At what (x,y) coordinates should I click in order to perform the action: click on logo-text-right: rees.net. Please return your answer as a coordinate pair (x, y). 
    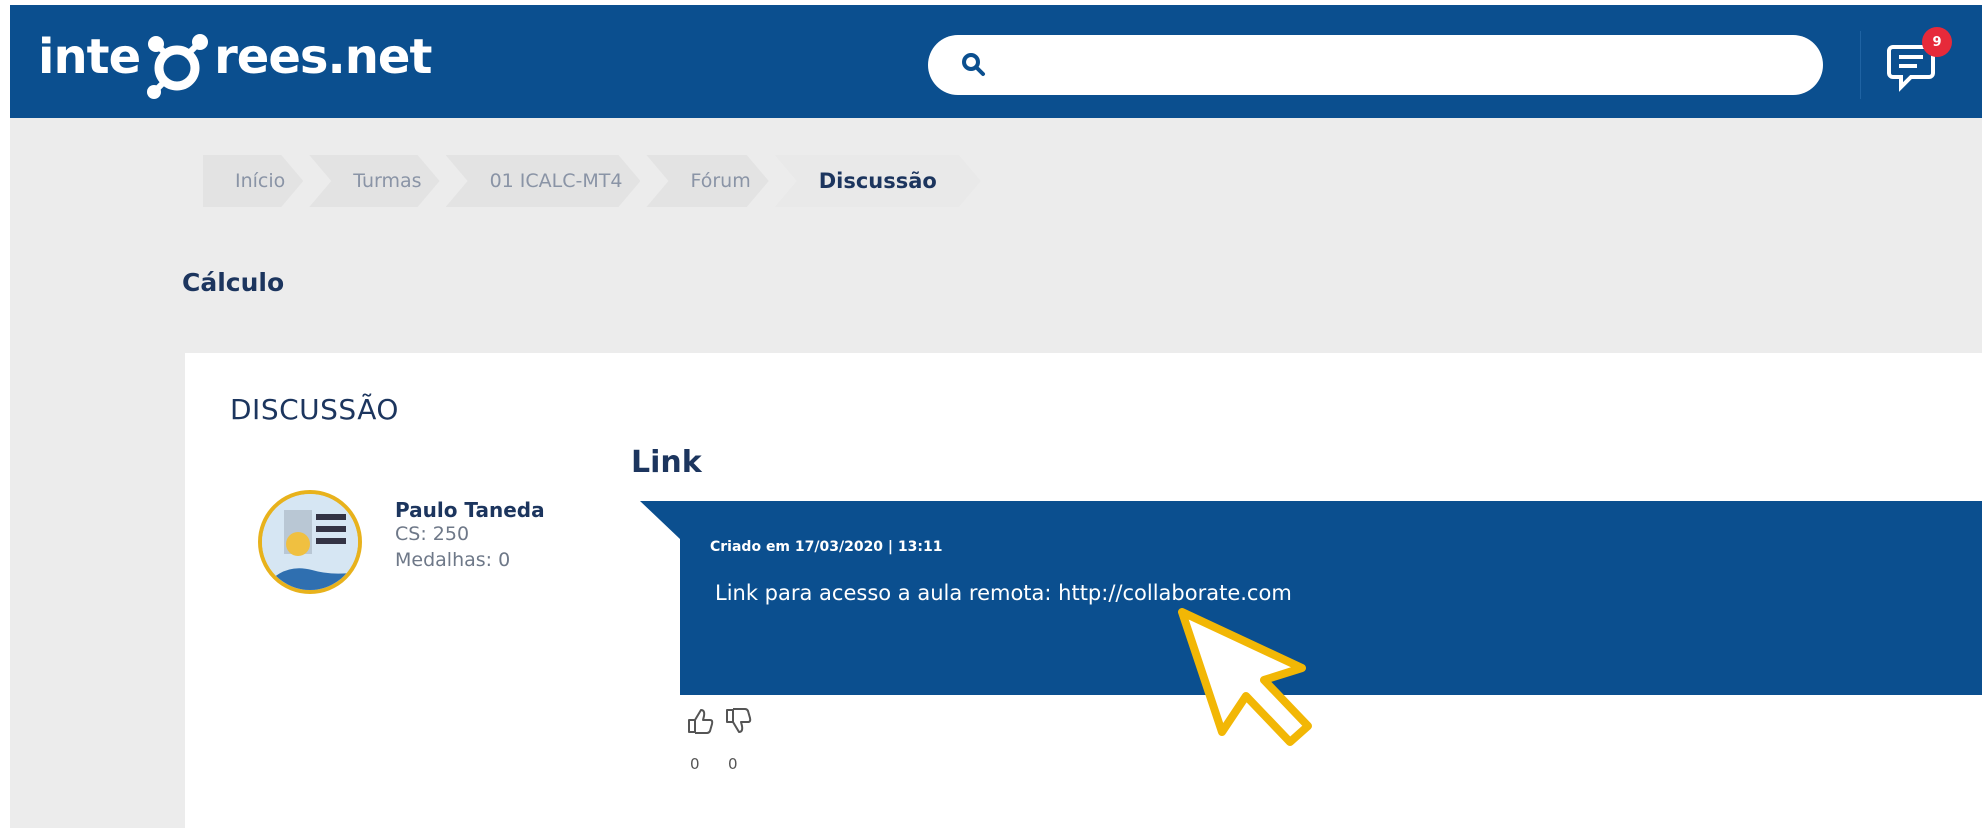
    Looking at the image, I should click on (323, 57).